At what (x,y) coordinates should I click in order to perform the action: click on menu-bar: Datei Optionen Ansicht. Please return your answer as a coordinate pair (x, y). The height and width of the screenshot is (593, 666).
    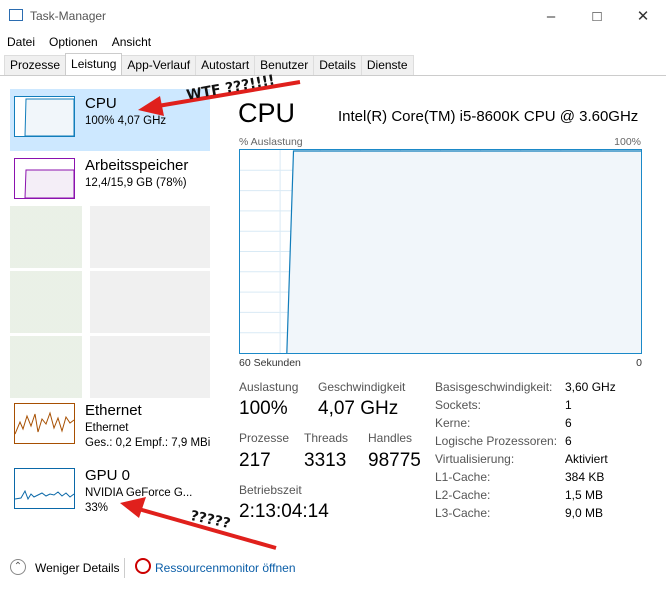
    Looking at the image, I should click on (79, 42).